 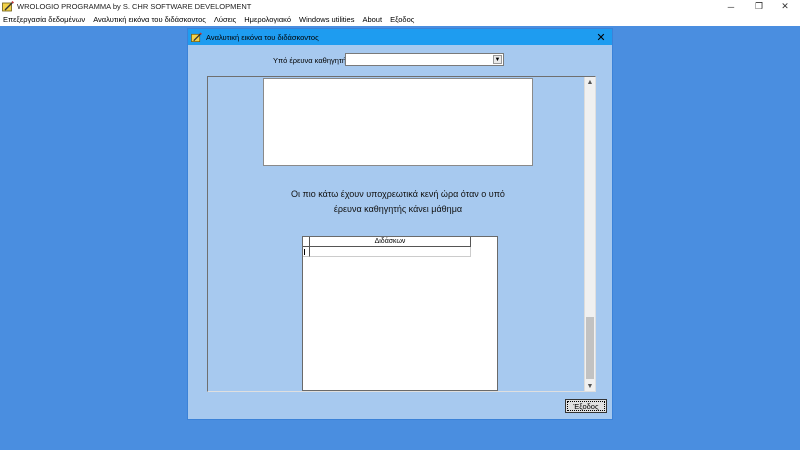 I want to click on grid-corner, so click(x=306, y=242).